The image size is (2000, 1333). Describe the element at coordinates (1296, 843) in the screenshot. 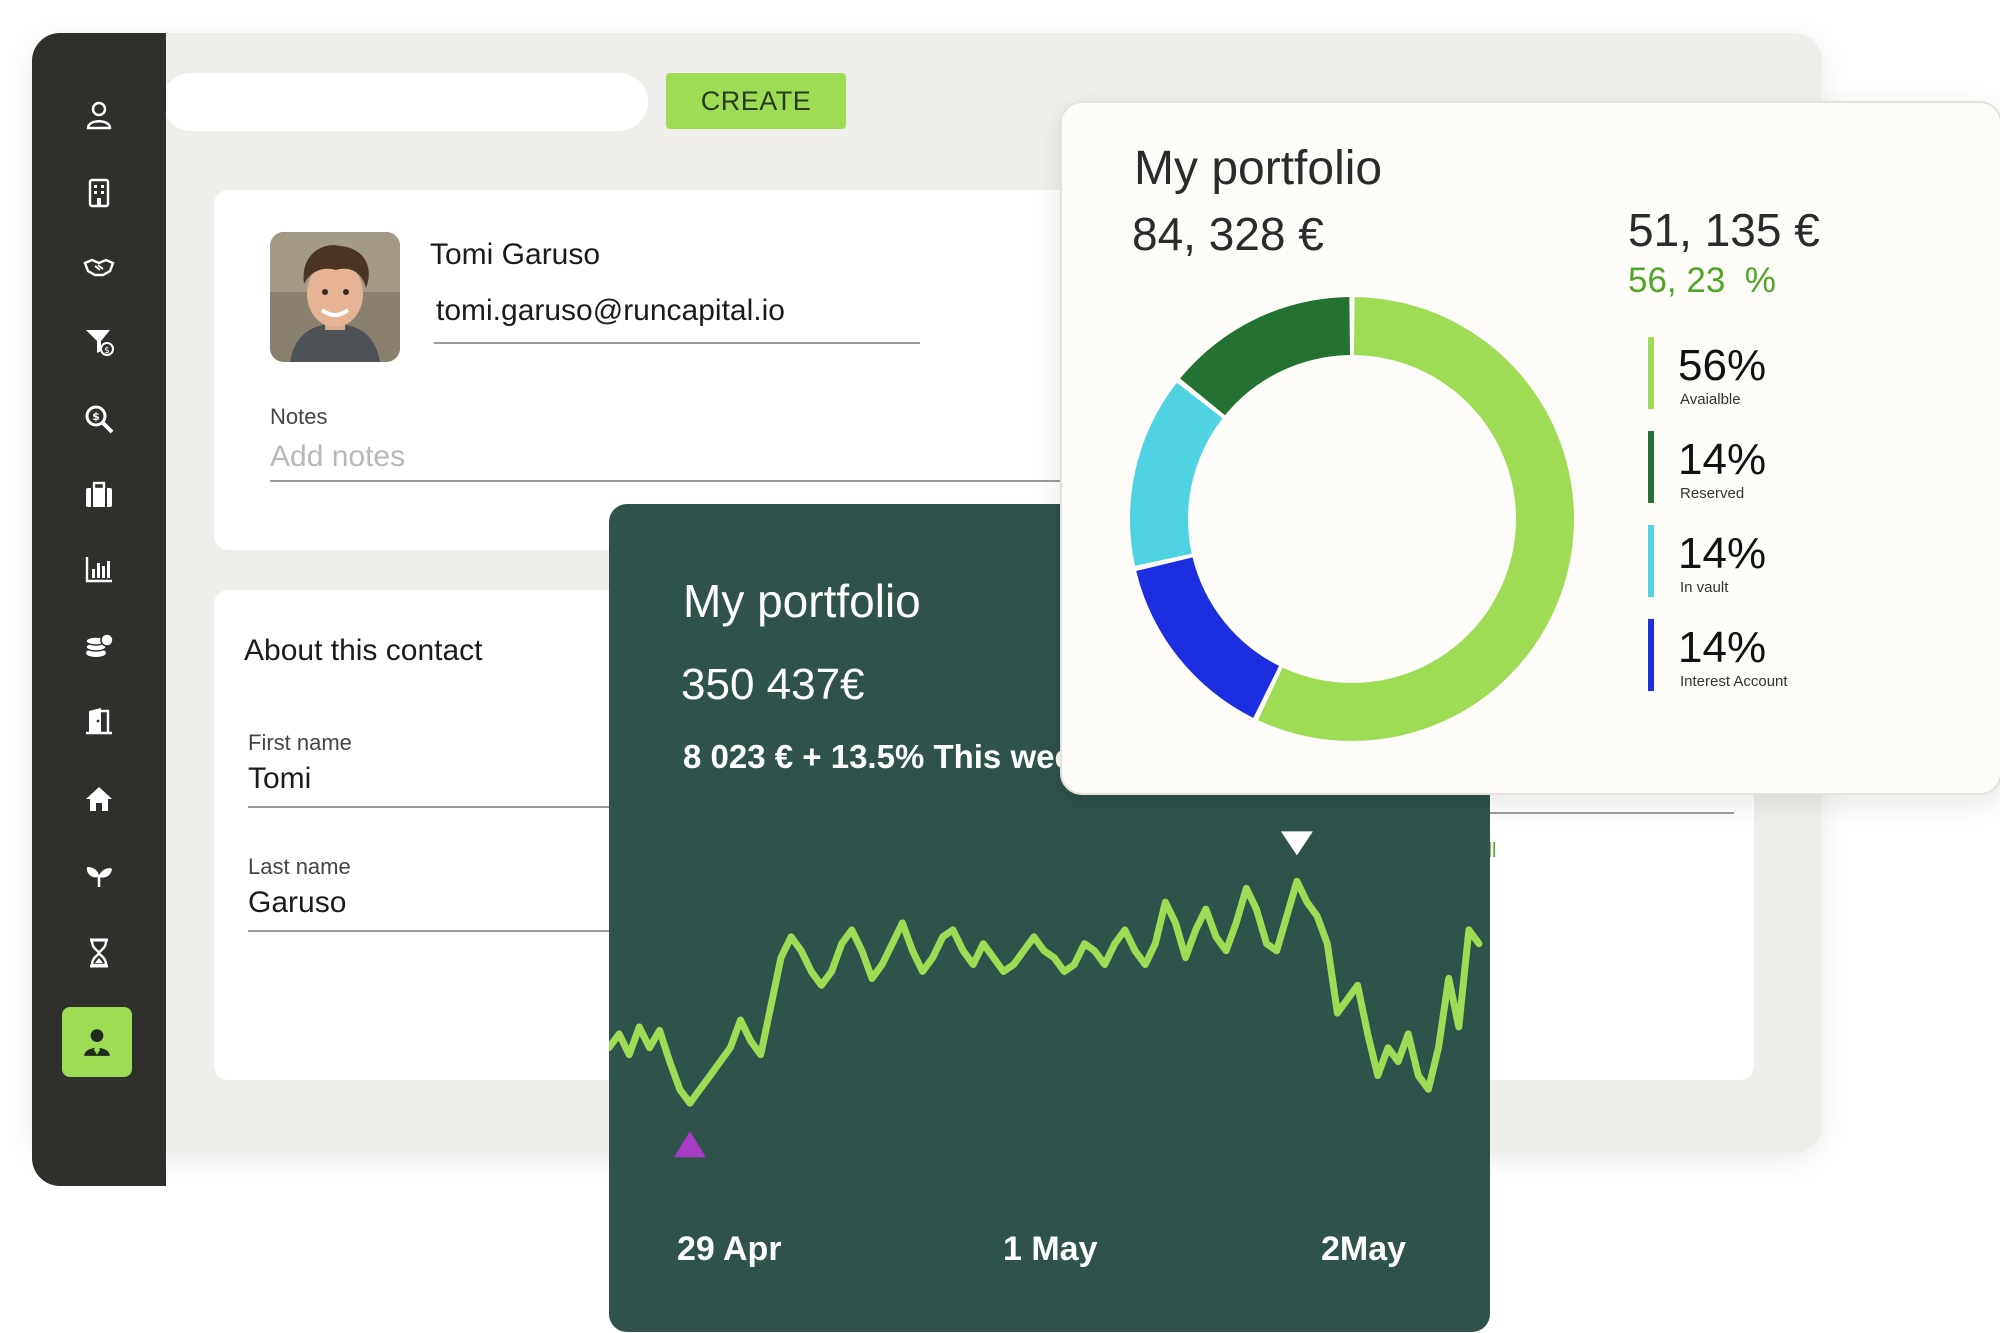

I see `max-marker` at that location.